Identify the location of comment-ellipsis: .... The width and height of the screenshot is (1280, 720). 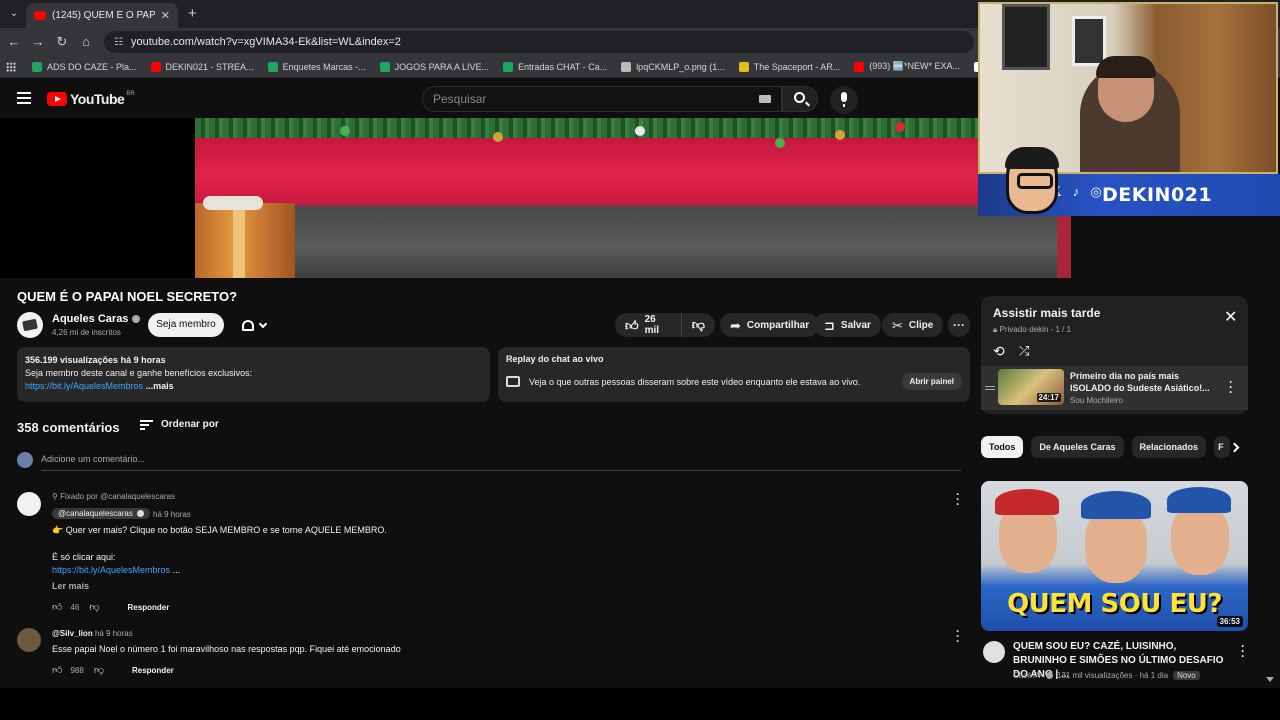
(176, 570).